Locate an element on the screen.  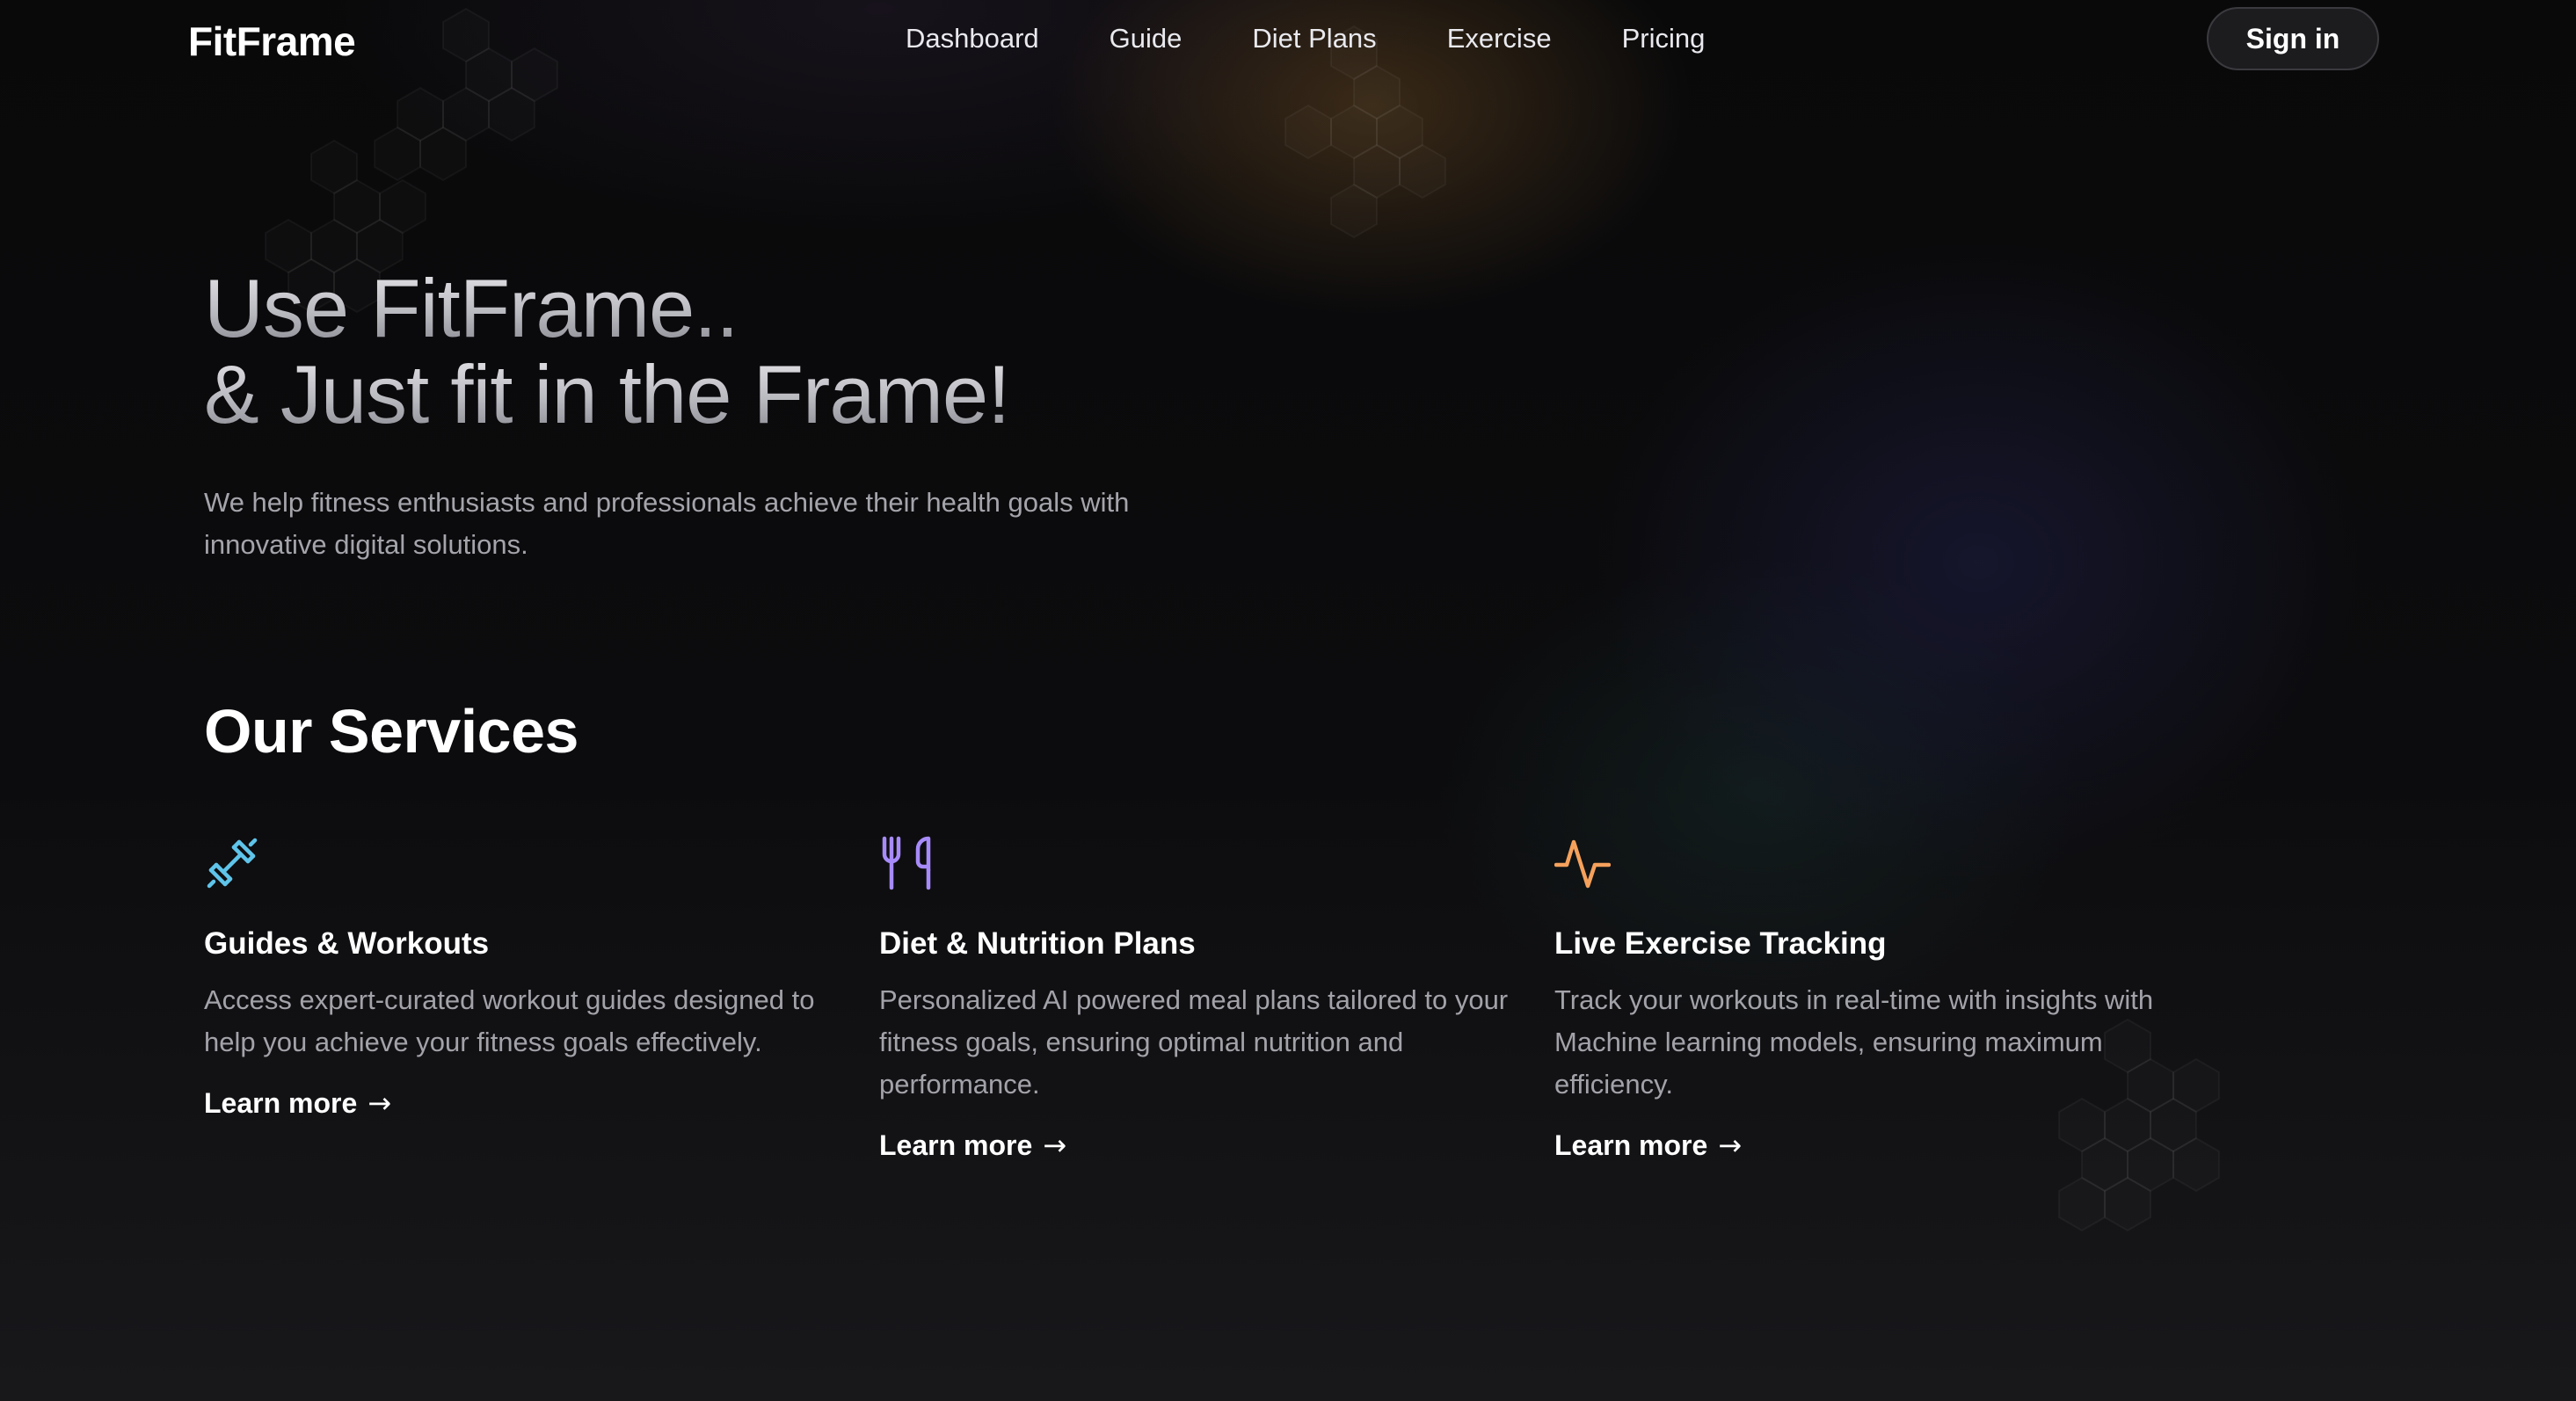
nav-link-guide: Guide is located at coordinates (1146, 39).